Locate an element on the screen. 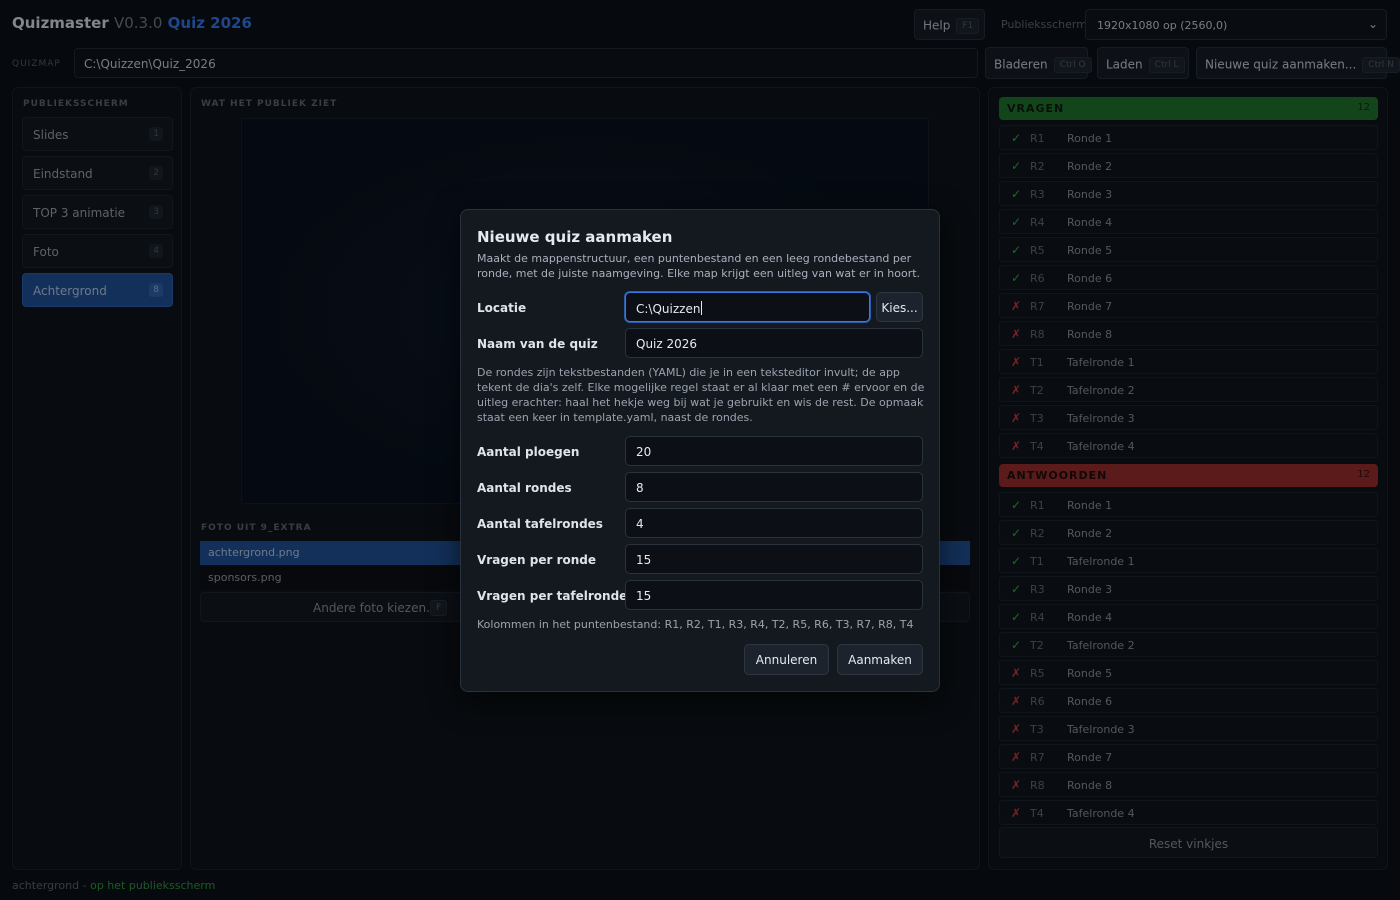 This screenshot has width=1400, height=900. table-rounds-label: Aantal tafelrondes is located at coordinates (540, 524).